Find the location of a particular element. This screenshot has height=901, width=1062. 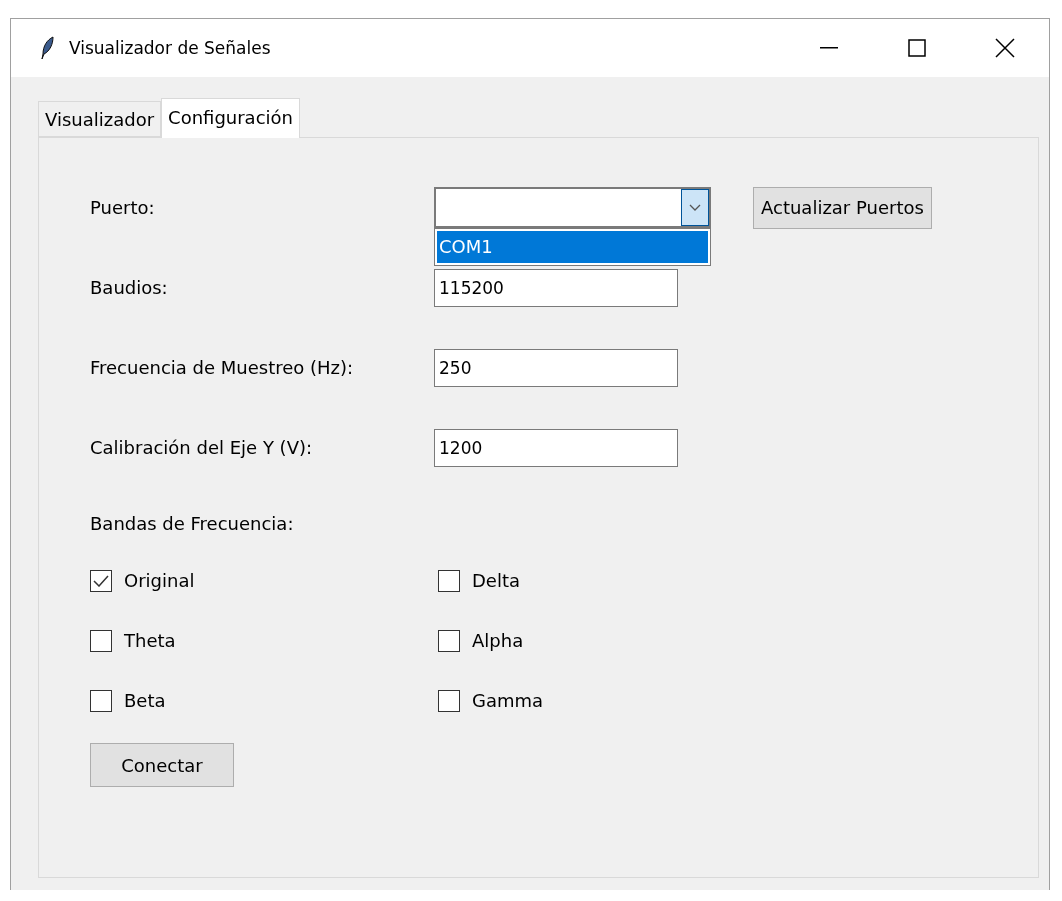

input-field: 115200 is located at coordinates (556, 287).